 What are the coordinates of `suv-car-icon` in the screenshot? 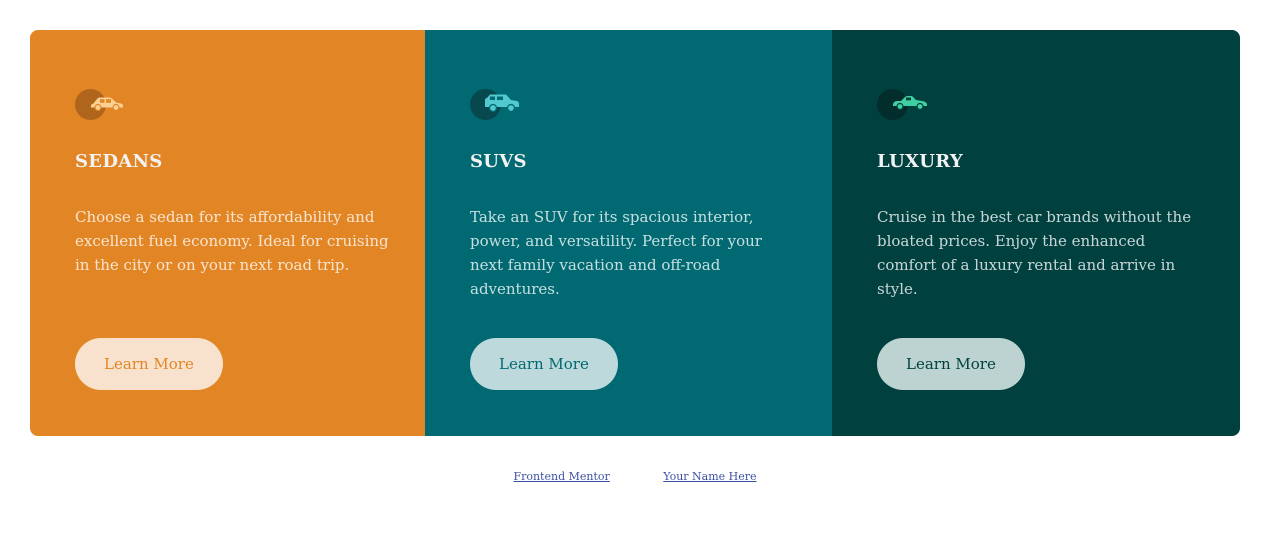 It's located at (498, 105).